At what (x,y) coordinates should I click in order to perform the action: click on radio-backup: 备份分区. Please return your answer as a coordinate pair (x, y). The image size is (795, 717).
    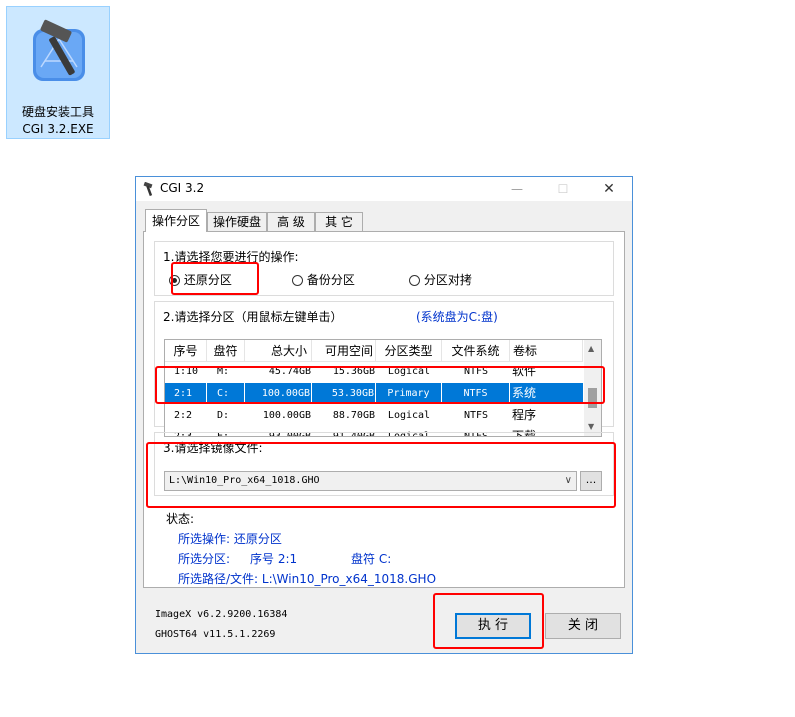
    Looking at the image, I should click on (323, 279).